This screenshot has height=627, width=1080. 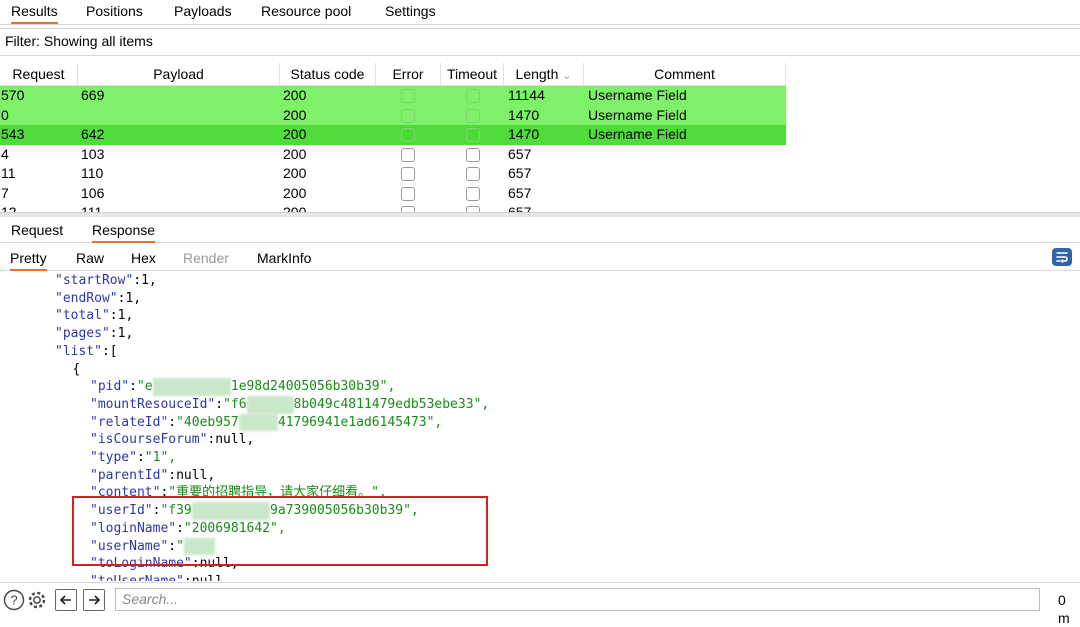 I want to click on help-icon: ?, so click(x=14, y=600).